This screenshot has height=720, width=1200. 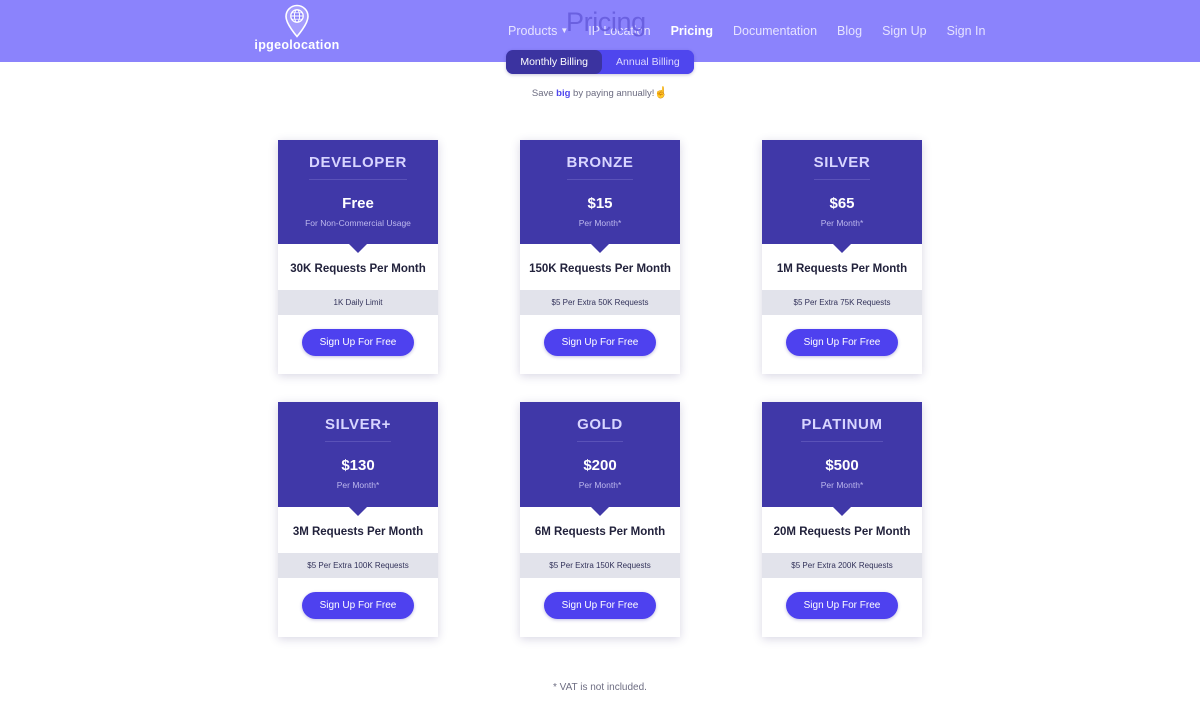 I want to click on plan-extra-limit: $5 Per Extra 150K Requests, so click(x=600, y=565).